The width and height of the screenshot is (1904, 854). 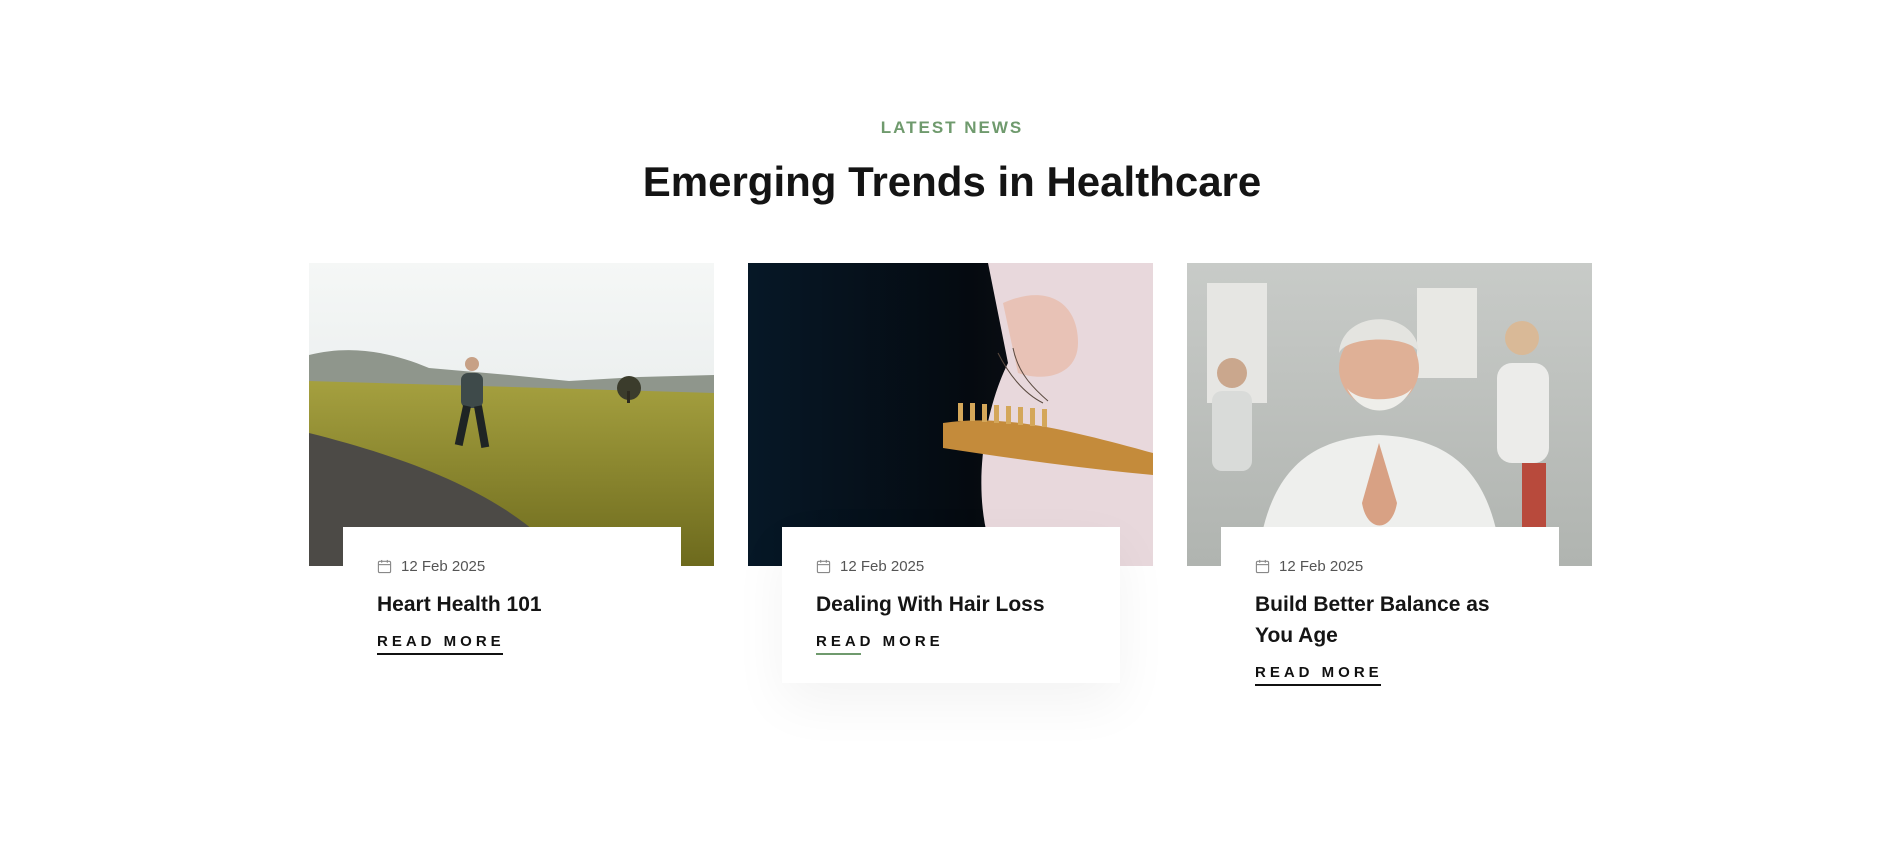 I want to click on post-title: Heart Health 101, so click(x=512, y=604).